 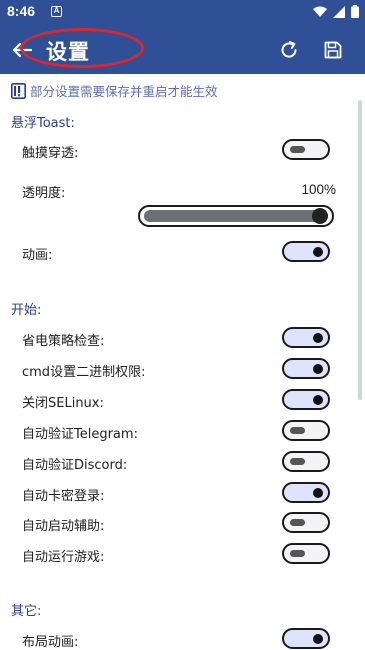 What do you see at coordinates (63, 526) in the screenshot?
I see `auto-start-assist-label: 自动启动辅助:` at bounding box center [63, 526].